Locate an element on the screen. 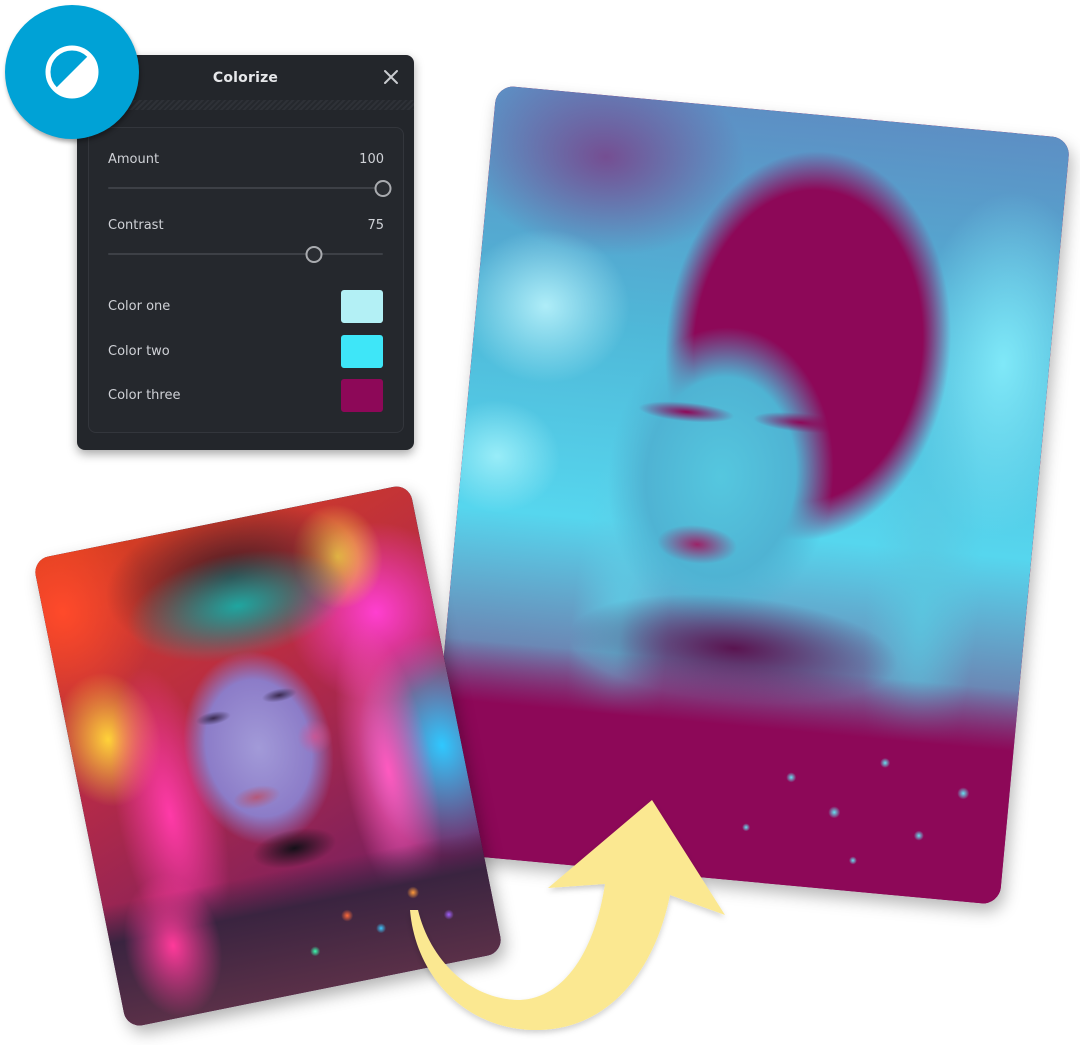 Image resolution: width=1080 pixels, height=1045 pixels. panel-title: Colorize is located at coordinates (245, 77).